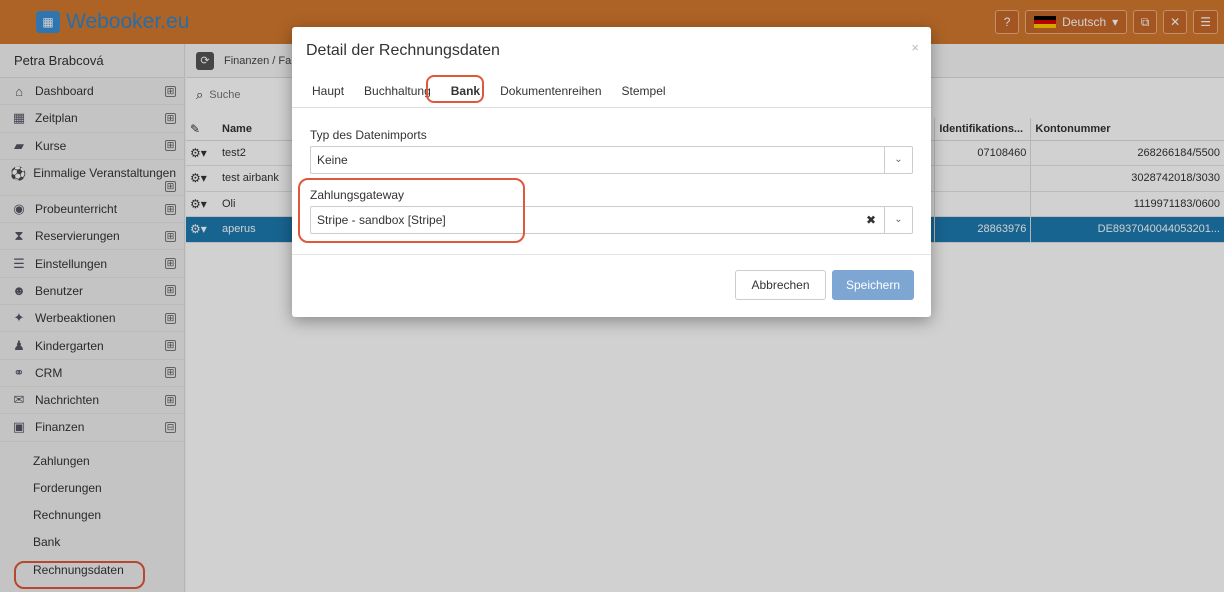 This screenshot has width=1224, height=592. Describe the element at coordinates (332, 160) in the screenshot. I see `import-type-value: Keine` at that location.